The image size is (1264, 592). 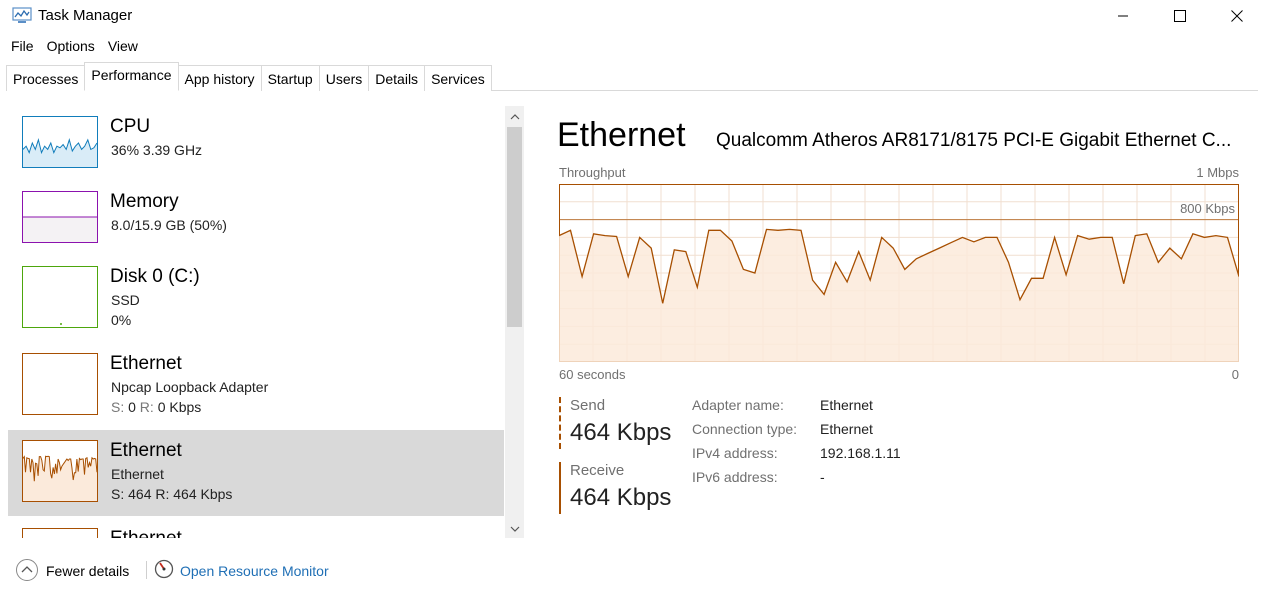 I want to click on tab-services: Services, so click(x=458, y=78).